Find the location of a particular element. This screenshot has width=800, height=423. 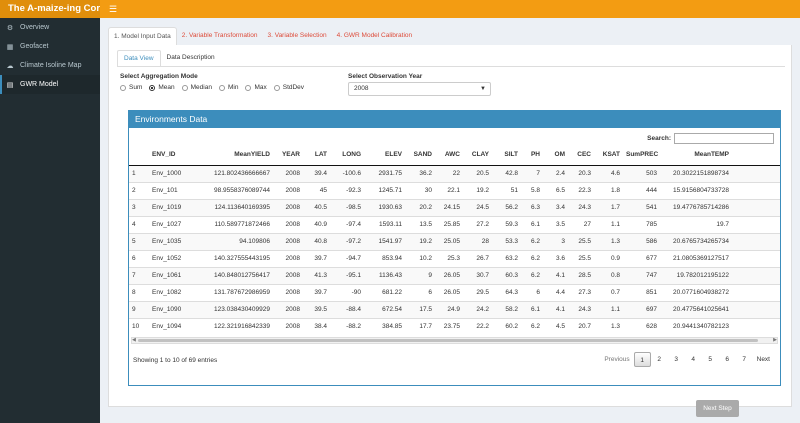

pagination-page: 4 is located at coordinates (693, 359).